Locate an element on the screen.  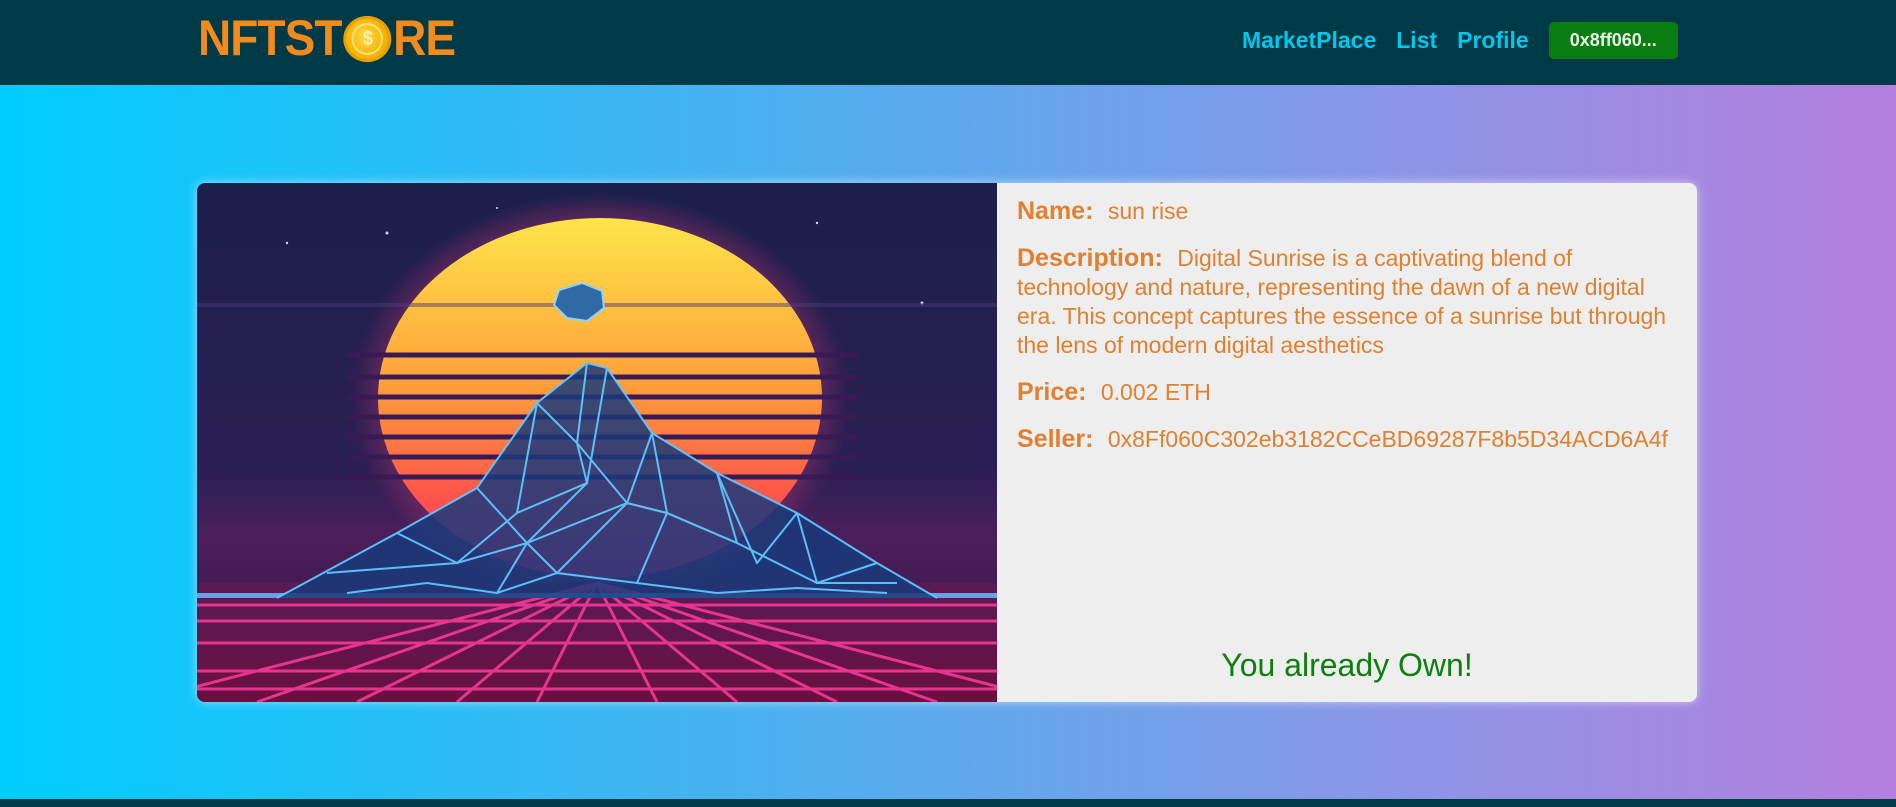
logo-text-right: RE is located at coordinates (424, 38).